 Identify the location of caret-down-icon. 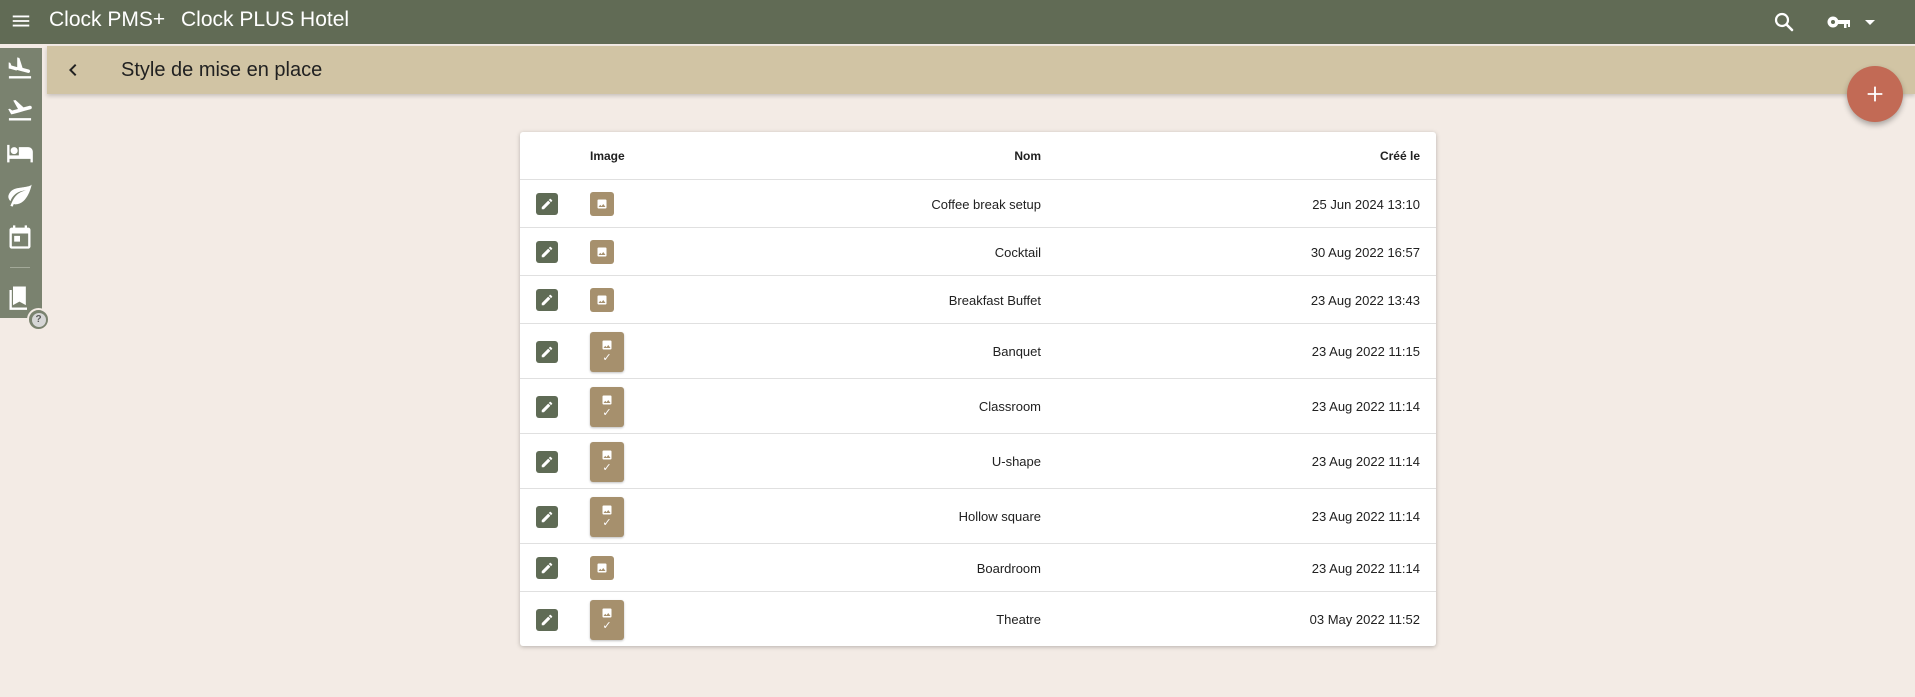
(1870, 22).